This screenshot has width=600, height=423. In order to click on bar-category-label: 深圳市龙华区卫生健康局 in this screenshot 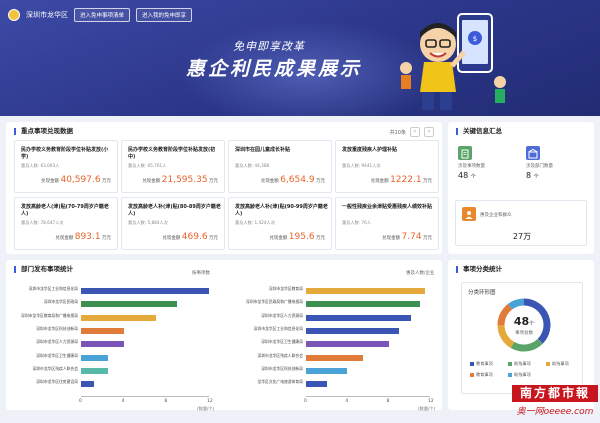, I will do `click(57, 355)`.